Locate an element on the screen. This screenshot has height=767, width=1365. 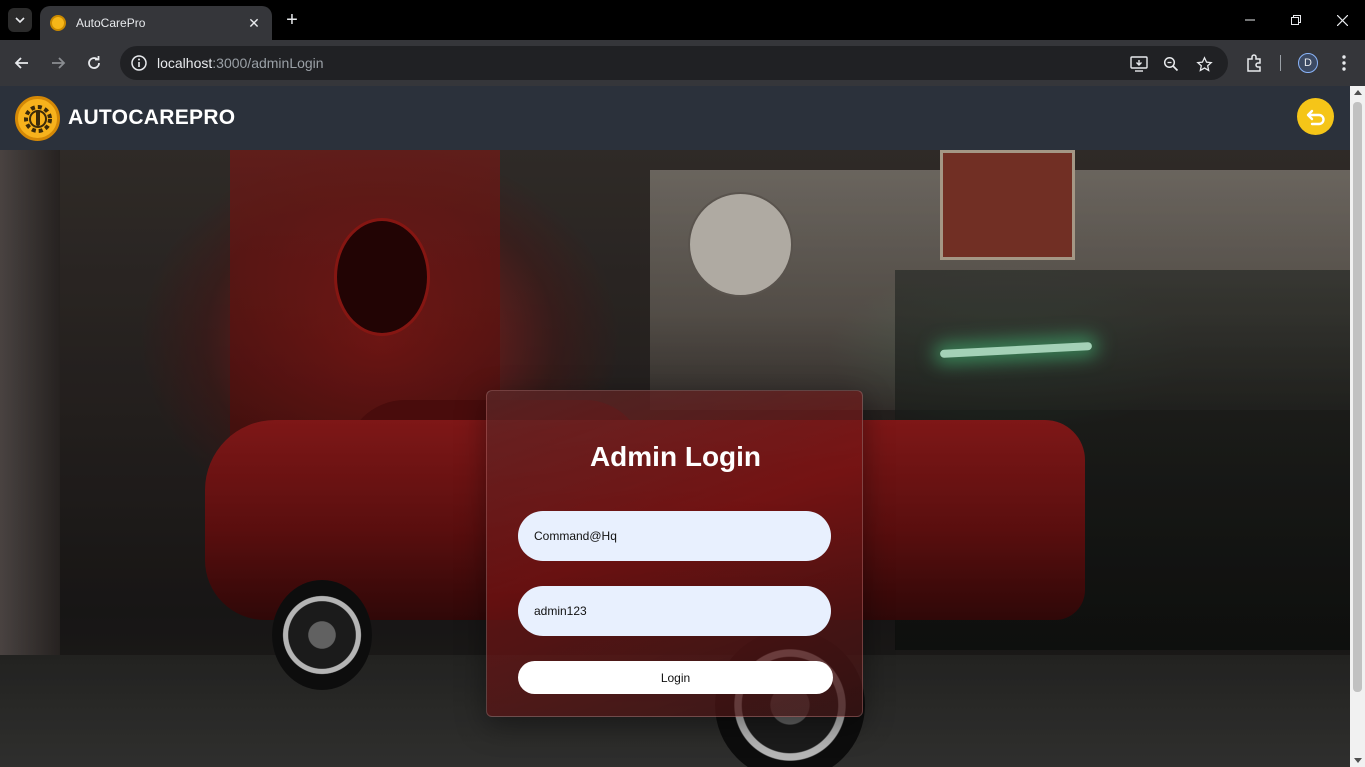
scroll-up-icon is located at coordinates (1358, 92).